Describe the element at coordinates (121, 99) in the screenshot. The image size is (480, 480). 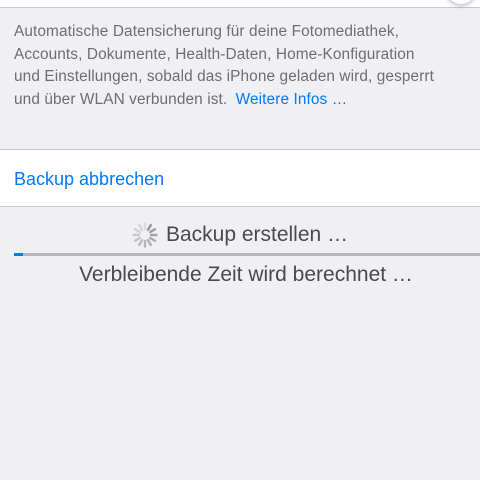
I see `description-line: und über WLAN verbunden ist.` at that location.